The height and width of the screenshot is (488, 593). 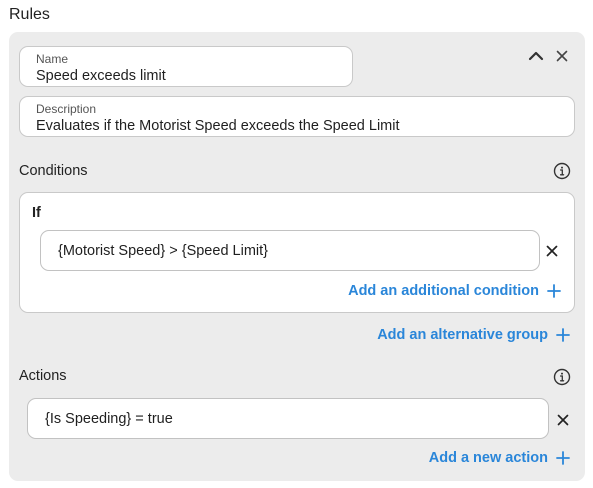 I want to click on action-input: {Is Speeding} = true, so click(x=288, y=418).